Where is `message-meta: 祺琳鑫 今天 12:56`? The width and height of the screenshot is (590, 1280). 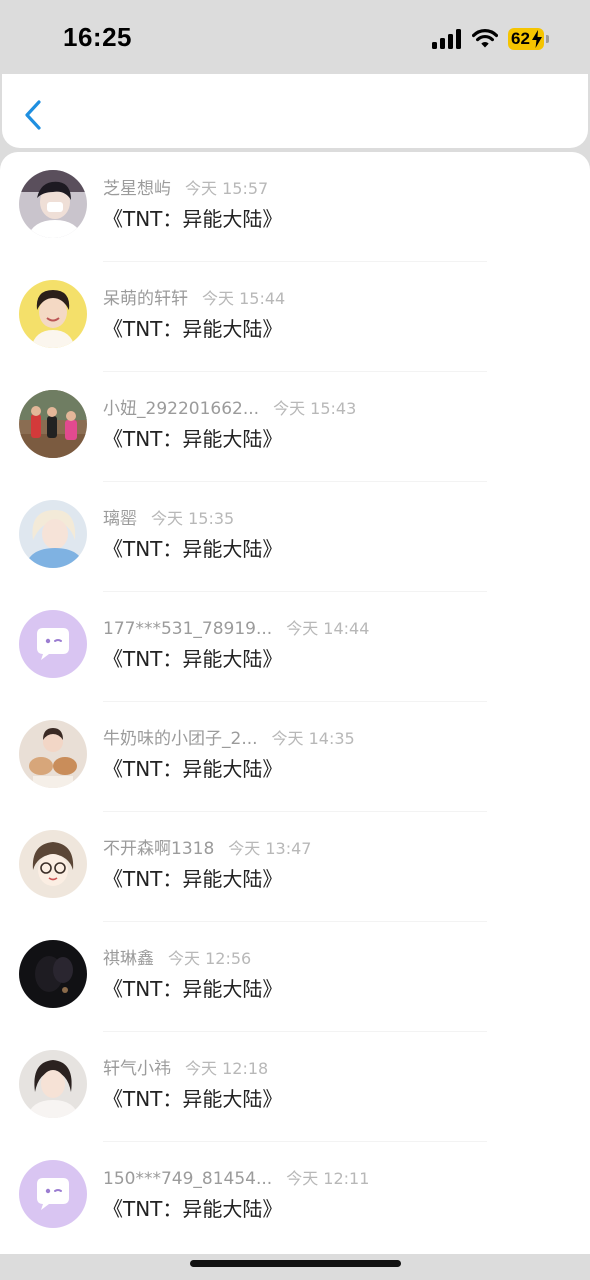 message-meta: 祺琳鑫 今天 12:56 is located at coordinates (177, 959).